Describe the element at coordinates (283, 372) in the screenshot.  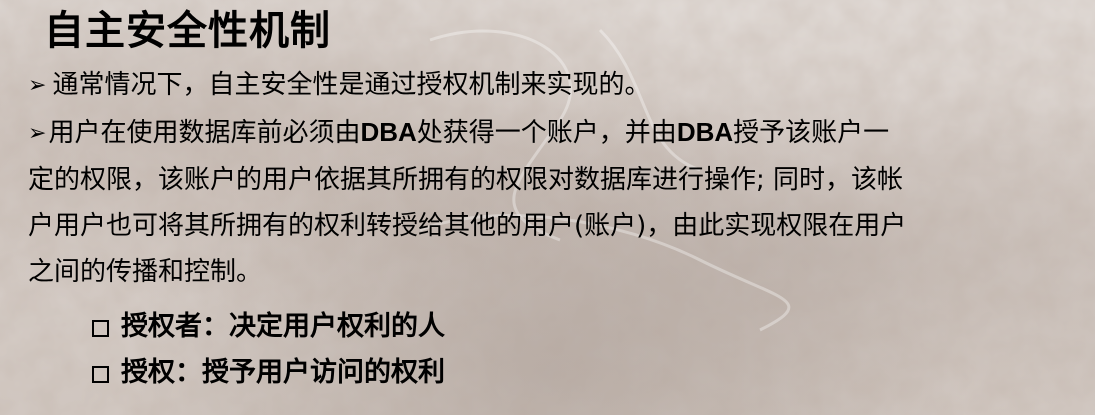
I see `sub-item-label: 授权：授予用户访问的权利` at that location.